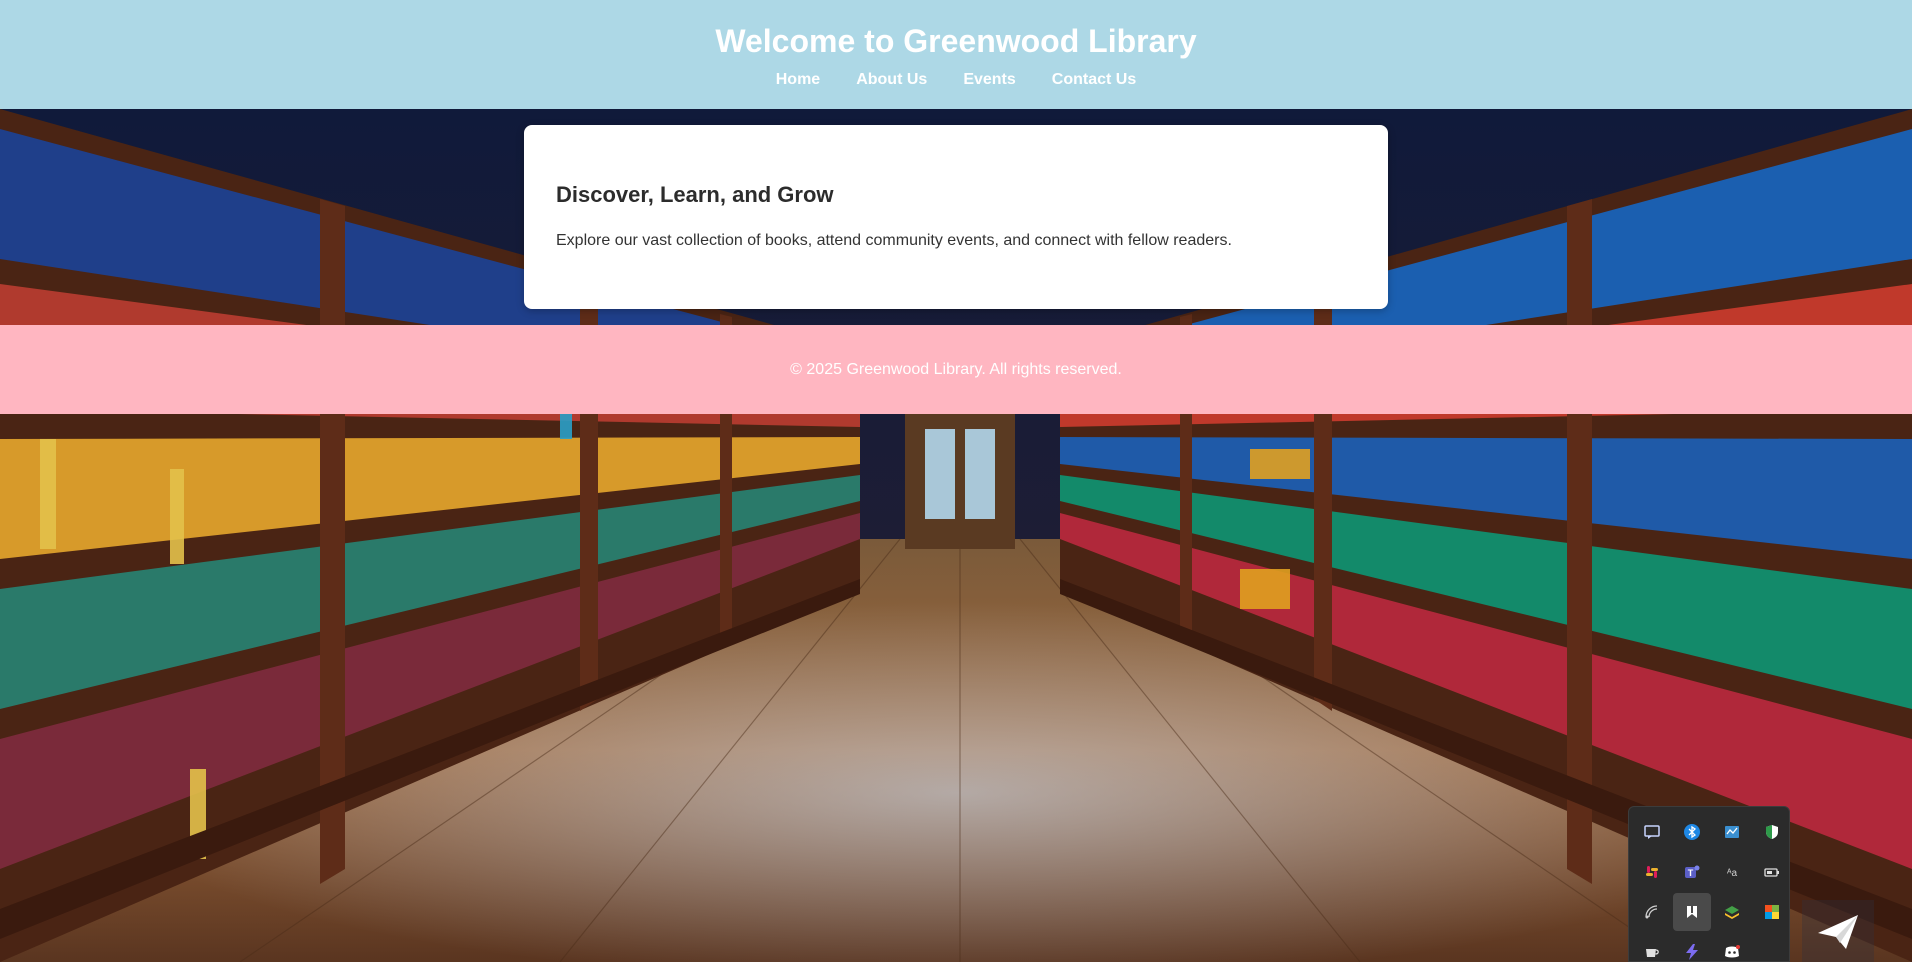  Describe the element at coordinates (1772, 872) in the screenshot. I see `battery-icon` at that location.